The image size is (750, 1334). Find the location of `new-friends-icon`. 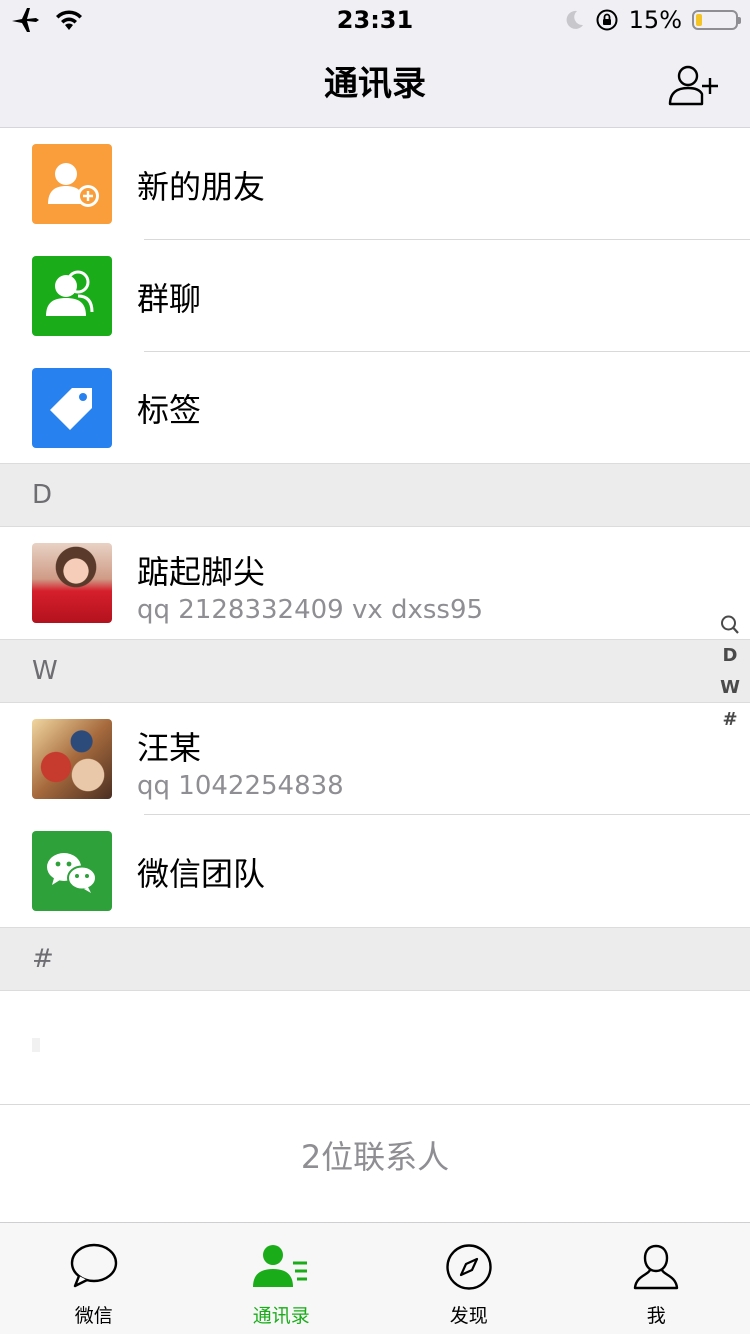

new-friends-icon is located at coordinates (72, 184).